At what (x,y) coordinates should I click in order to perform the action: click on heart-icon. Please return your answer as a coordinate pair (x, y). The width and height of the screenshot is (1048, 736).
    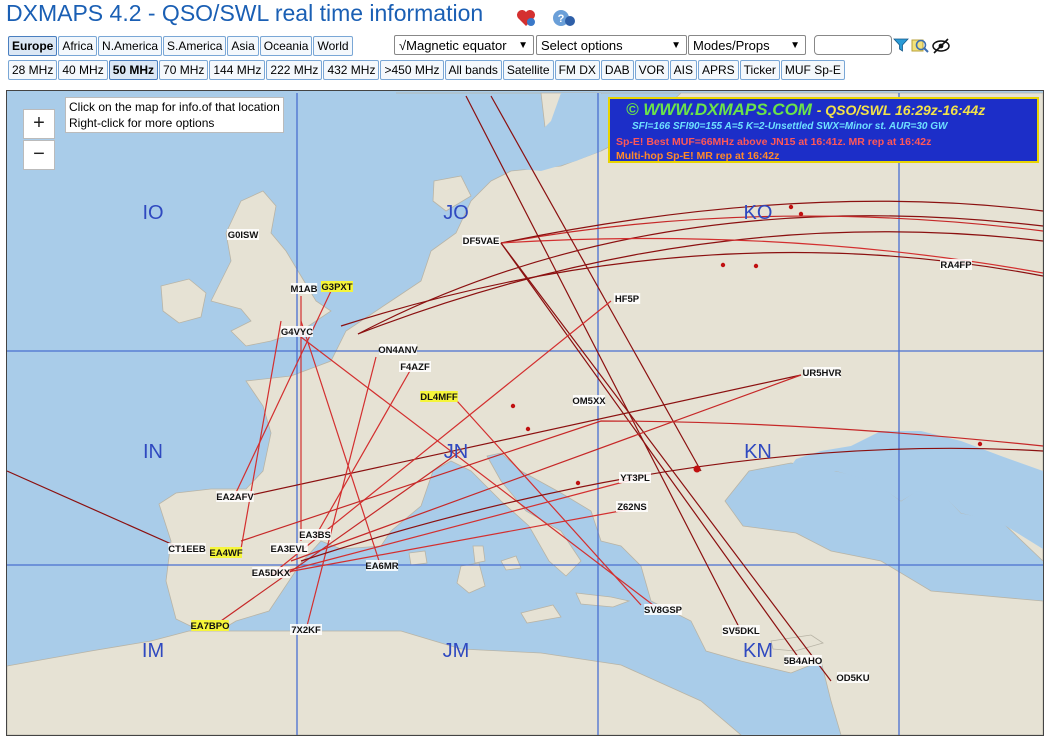
    Looking at the image, I should click on (526, 18).